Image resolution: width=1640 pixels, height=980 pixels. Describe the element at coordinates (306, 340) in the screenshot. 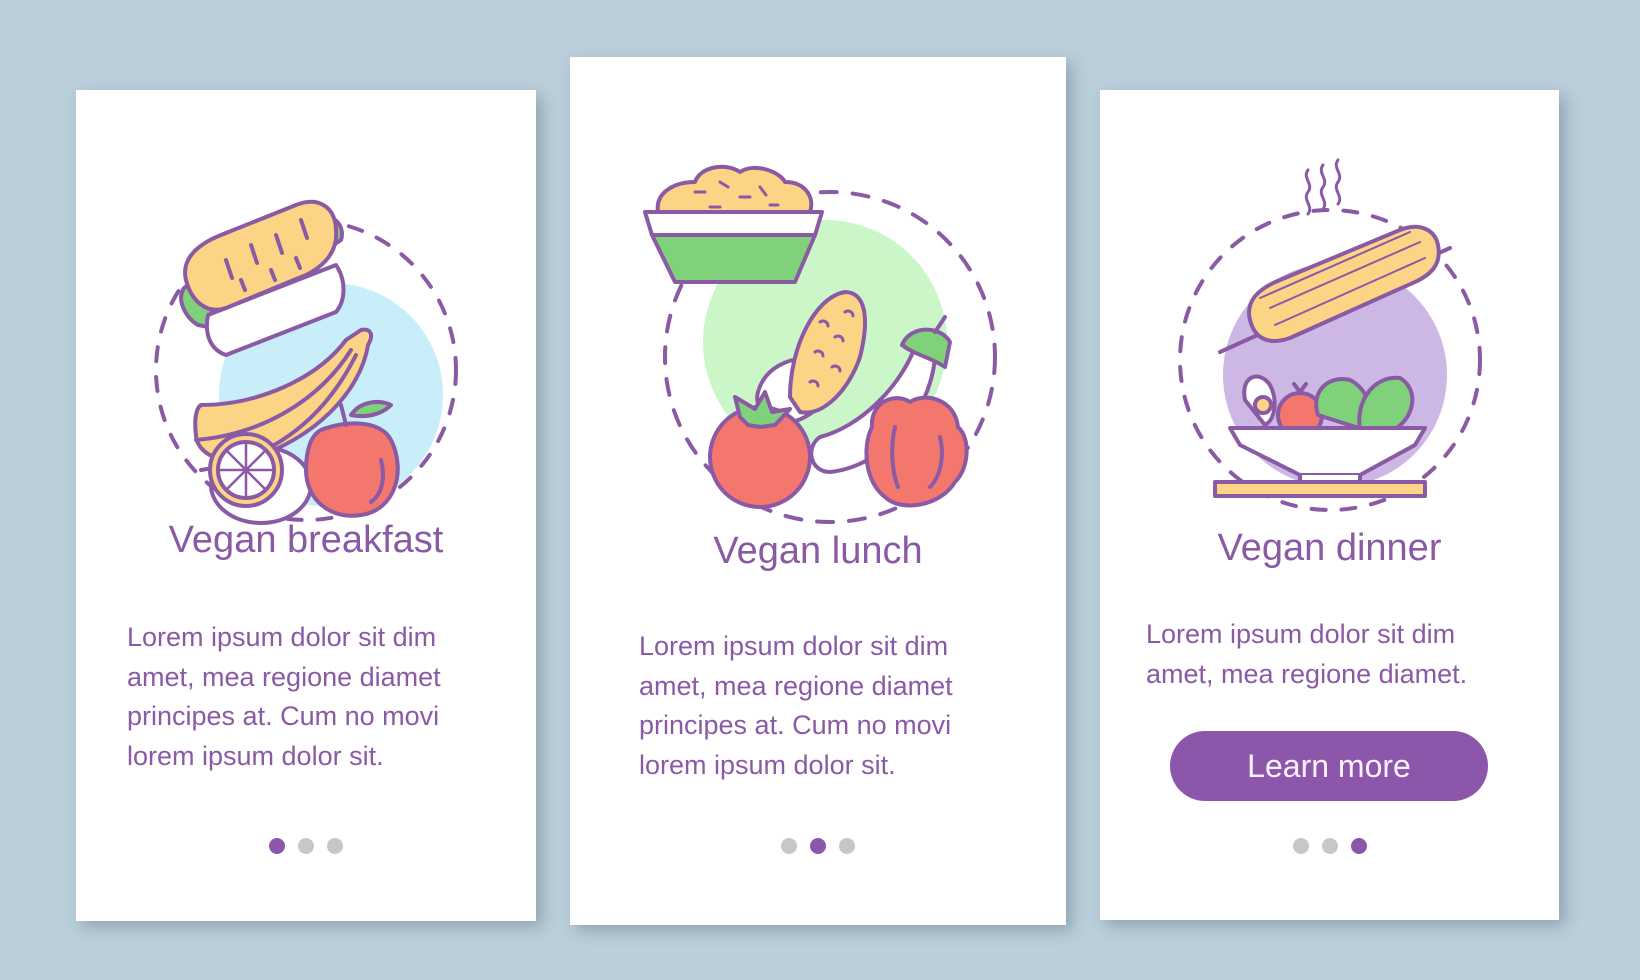

I see `breakfast-illustration` at that location.